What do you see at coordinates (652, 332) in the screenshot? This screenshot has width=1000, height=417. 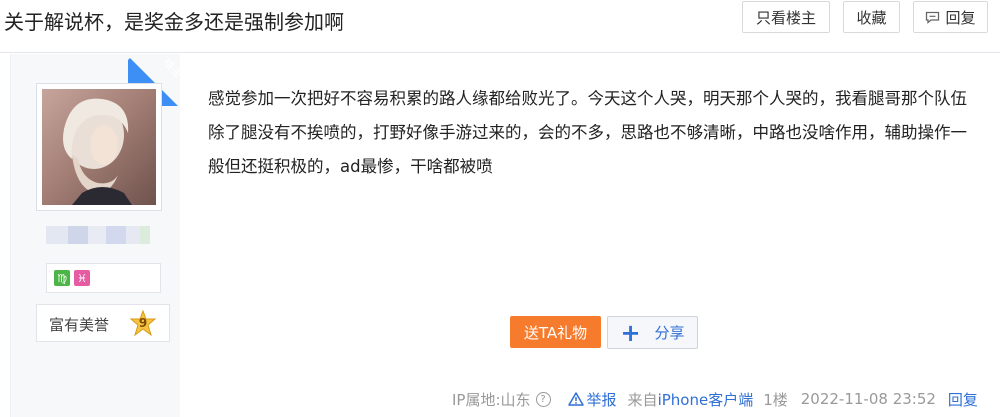 I see `share-button: + 分享` at bounding box center [652, 332].